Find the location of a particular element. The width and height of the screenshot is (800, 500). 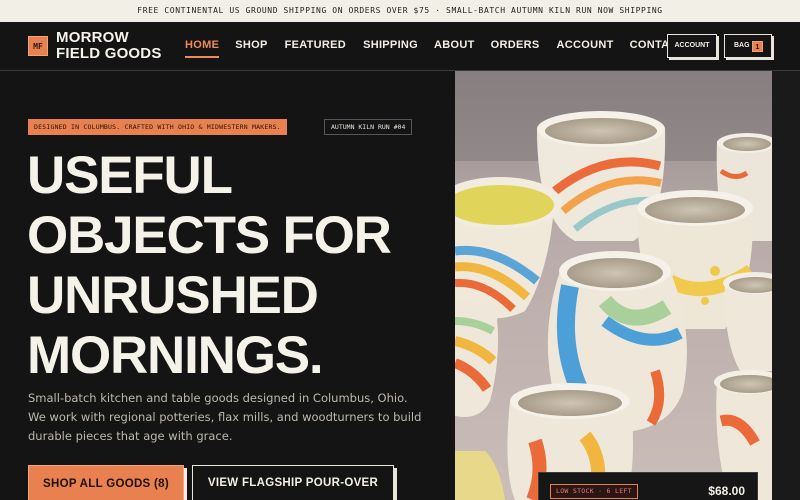

bag-count-badge: 1 is located at coordinates (757, 46).